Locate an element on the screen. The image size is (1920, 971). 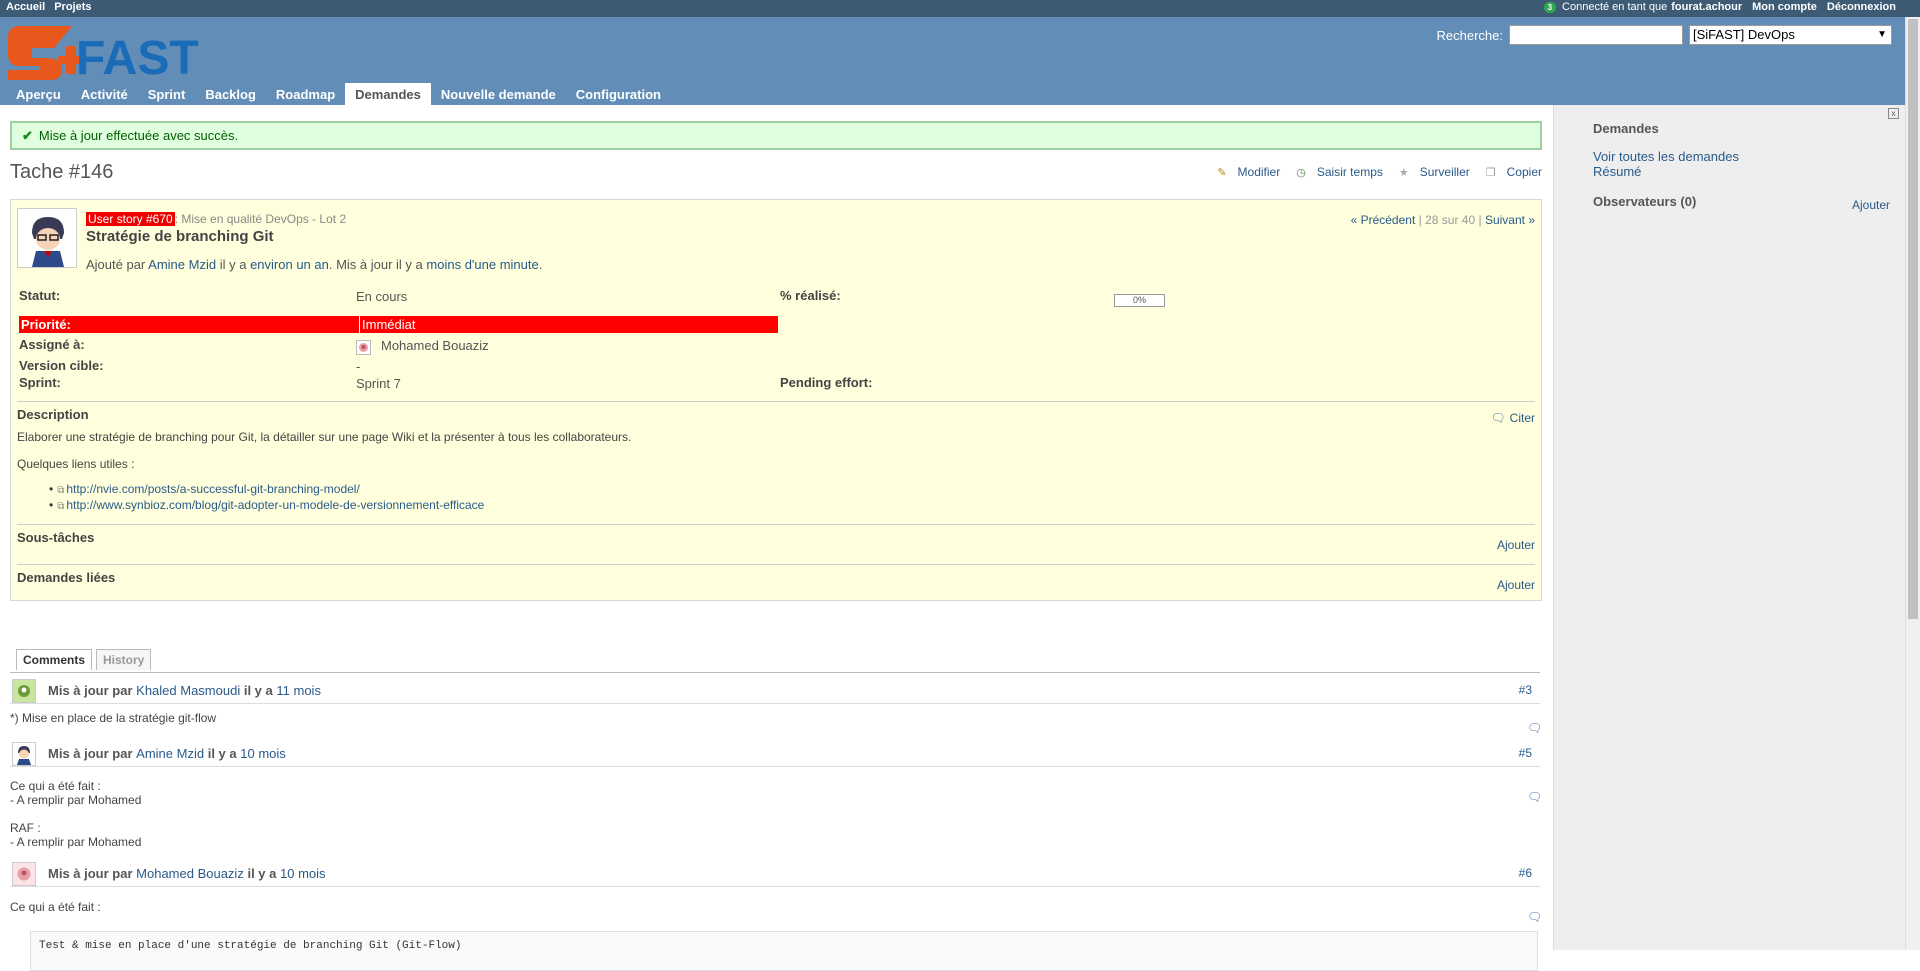
tab-settings: Configuration is located at coordinates (618, 94).